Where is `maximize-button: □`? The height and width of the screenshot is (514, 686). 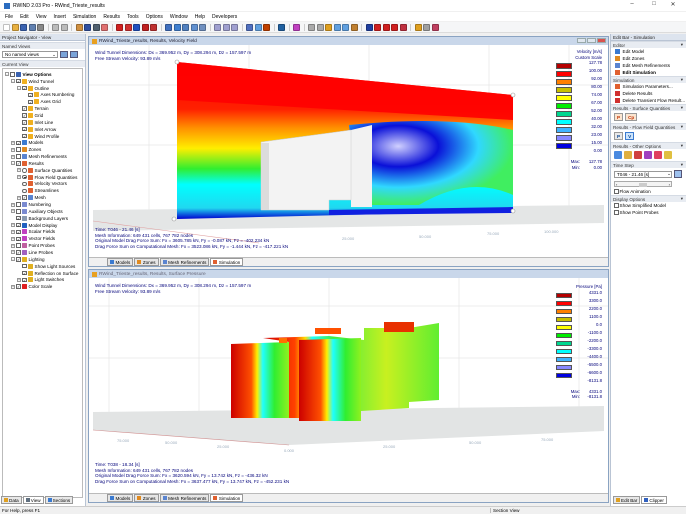 maximize-button: □ is located at coordinates (654, 4).